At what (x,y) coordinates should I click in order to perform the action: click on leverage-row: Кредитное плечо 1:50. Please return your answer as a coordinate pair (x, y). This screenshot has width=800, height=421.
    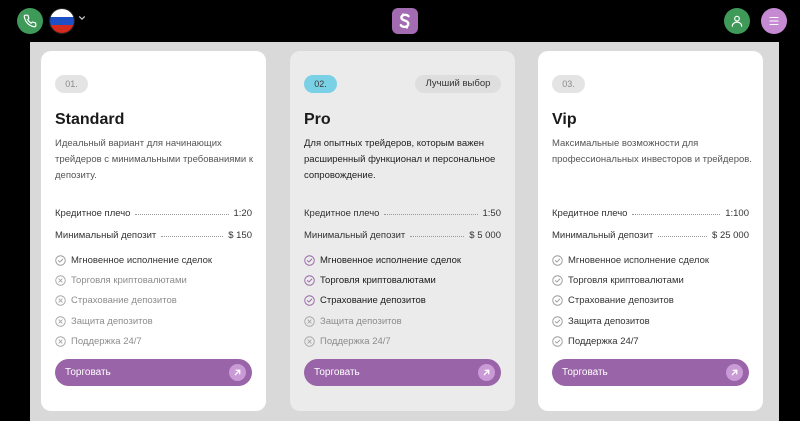
    Looking at the image, I should click on (402, 213).